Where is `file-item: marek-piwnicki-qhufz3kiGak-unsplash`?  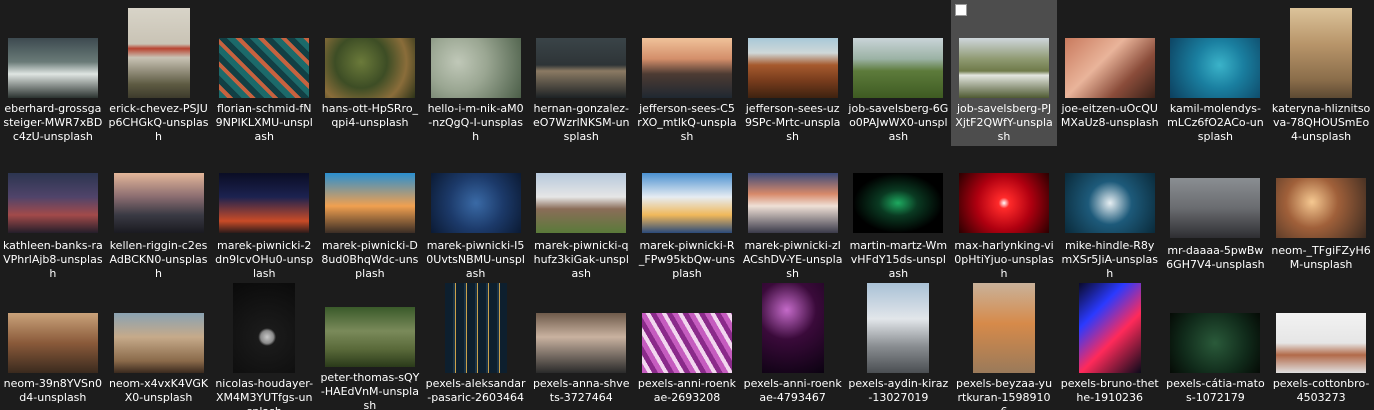
file-item: marek-piwnicki-qhufz3kiGak-unsplash is located at coordinates (581, 212).